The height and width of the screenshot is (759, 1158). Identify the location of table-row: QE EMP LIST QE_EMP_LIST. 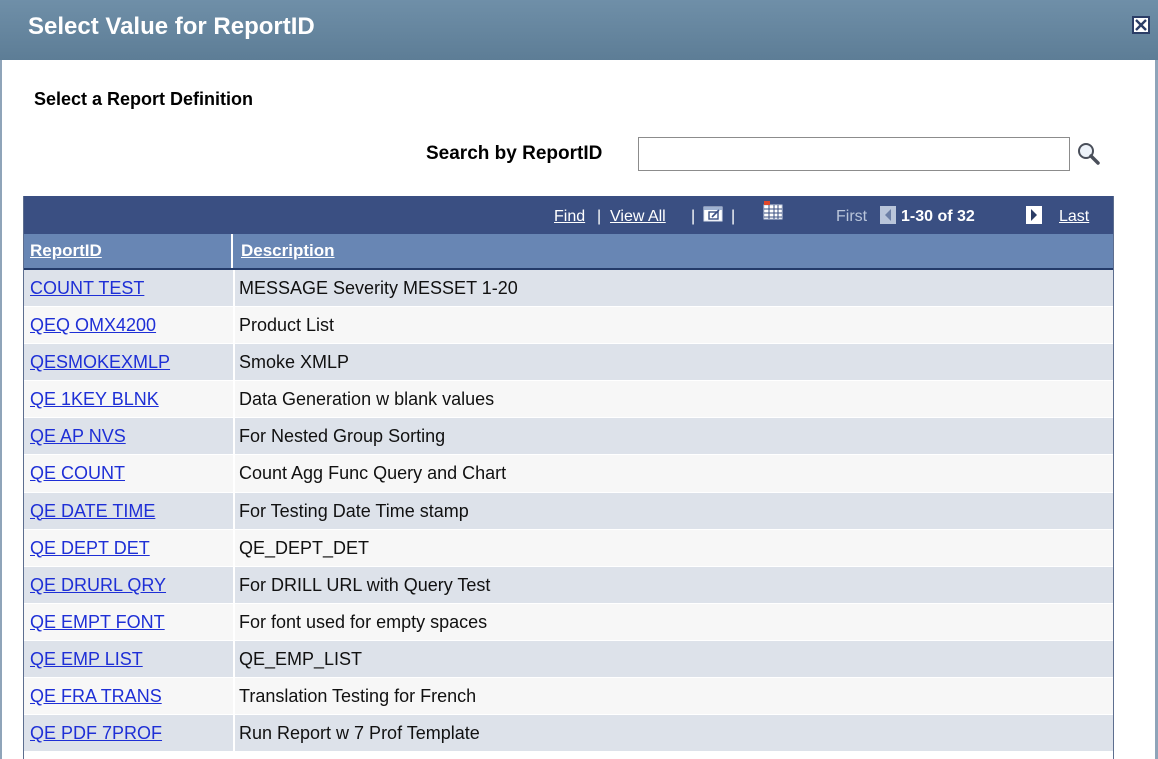
(568, 659).